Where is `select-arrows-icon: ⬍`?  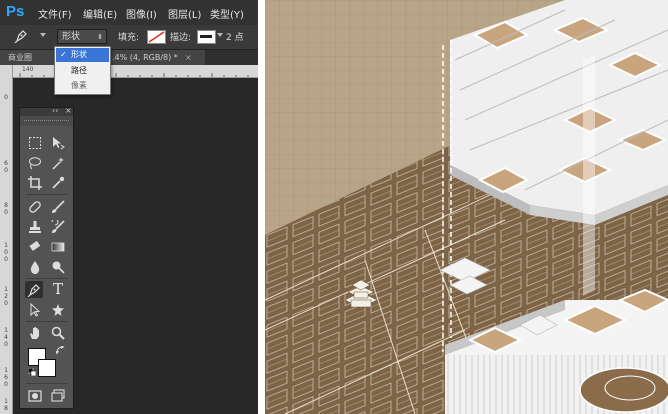 select-arrows-icon: ⬍ is located at coordinates (100, 37).